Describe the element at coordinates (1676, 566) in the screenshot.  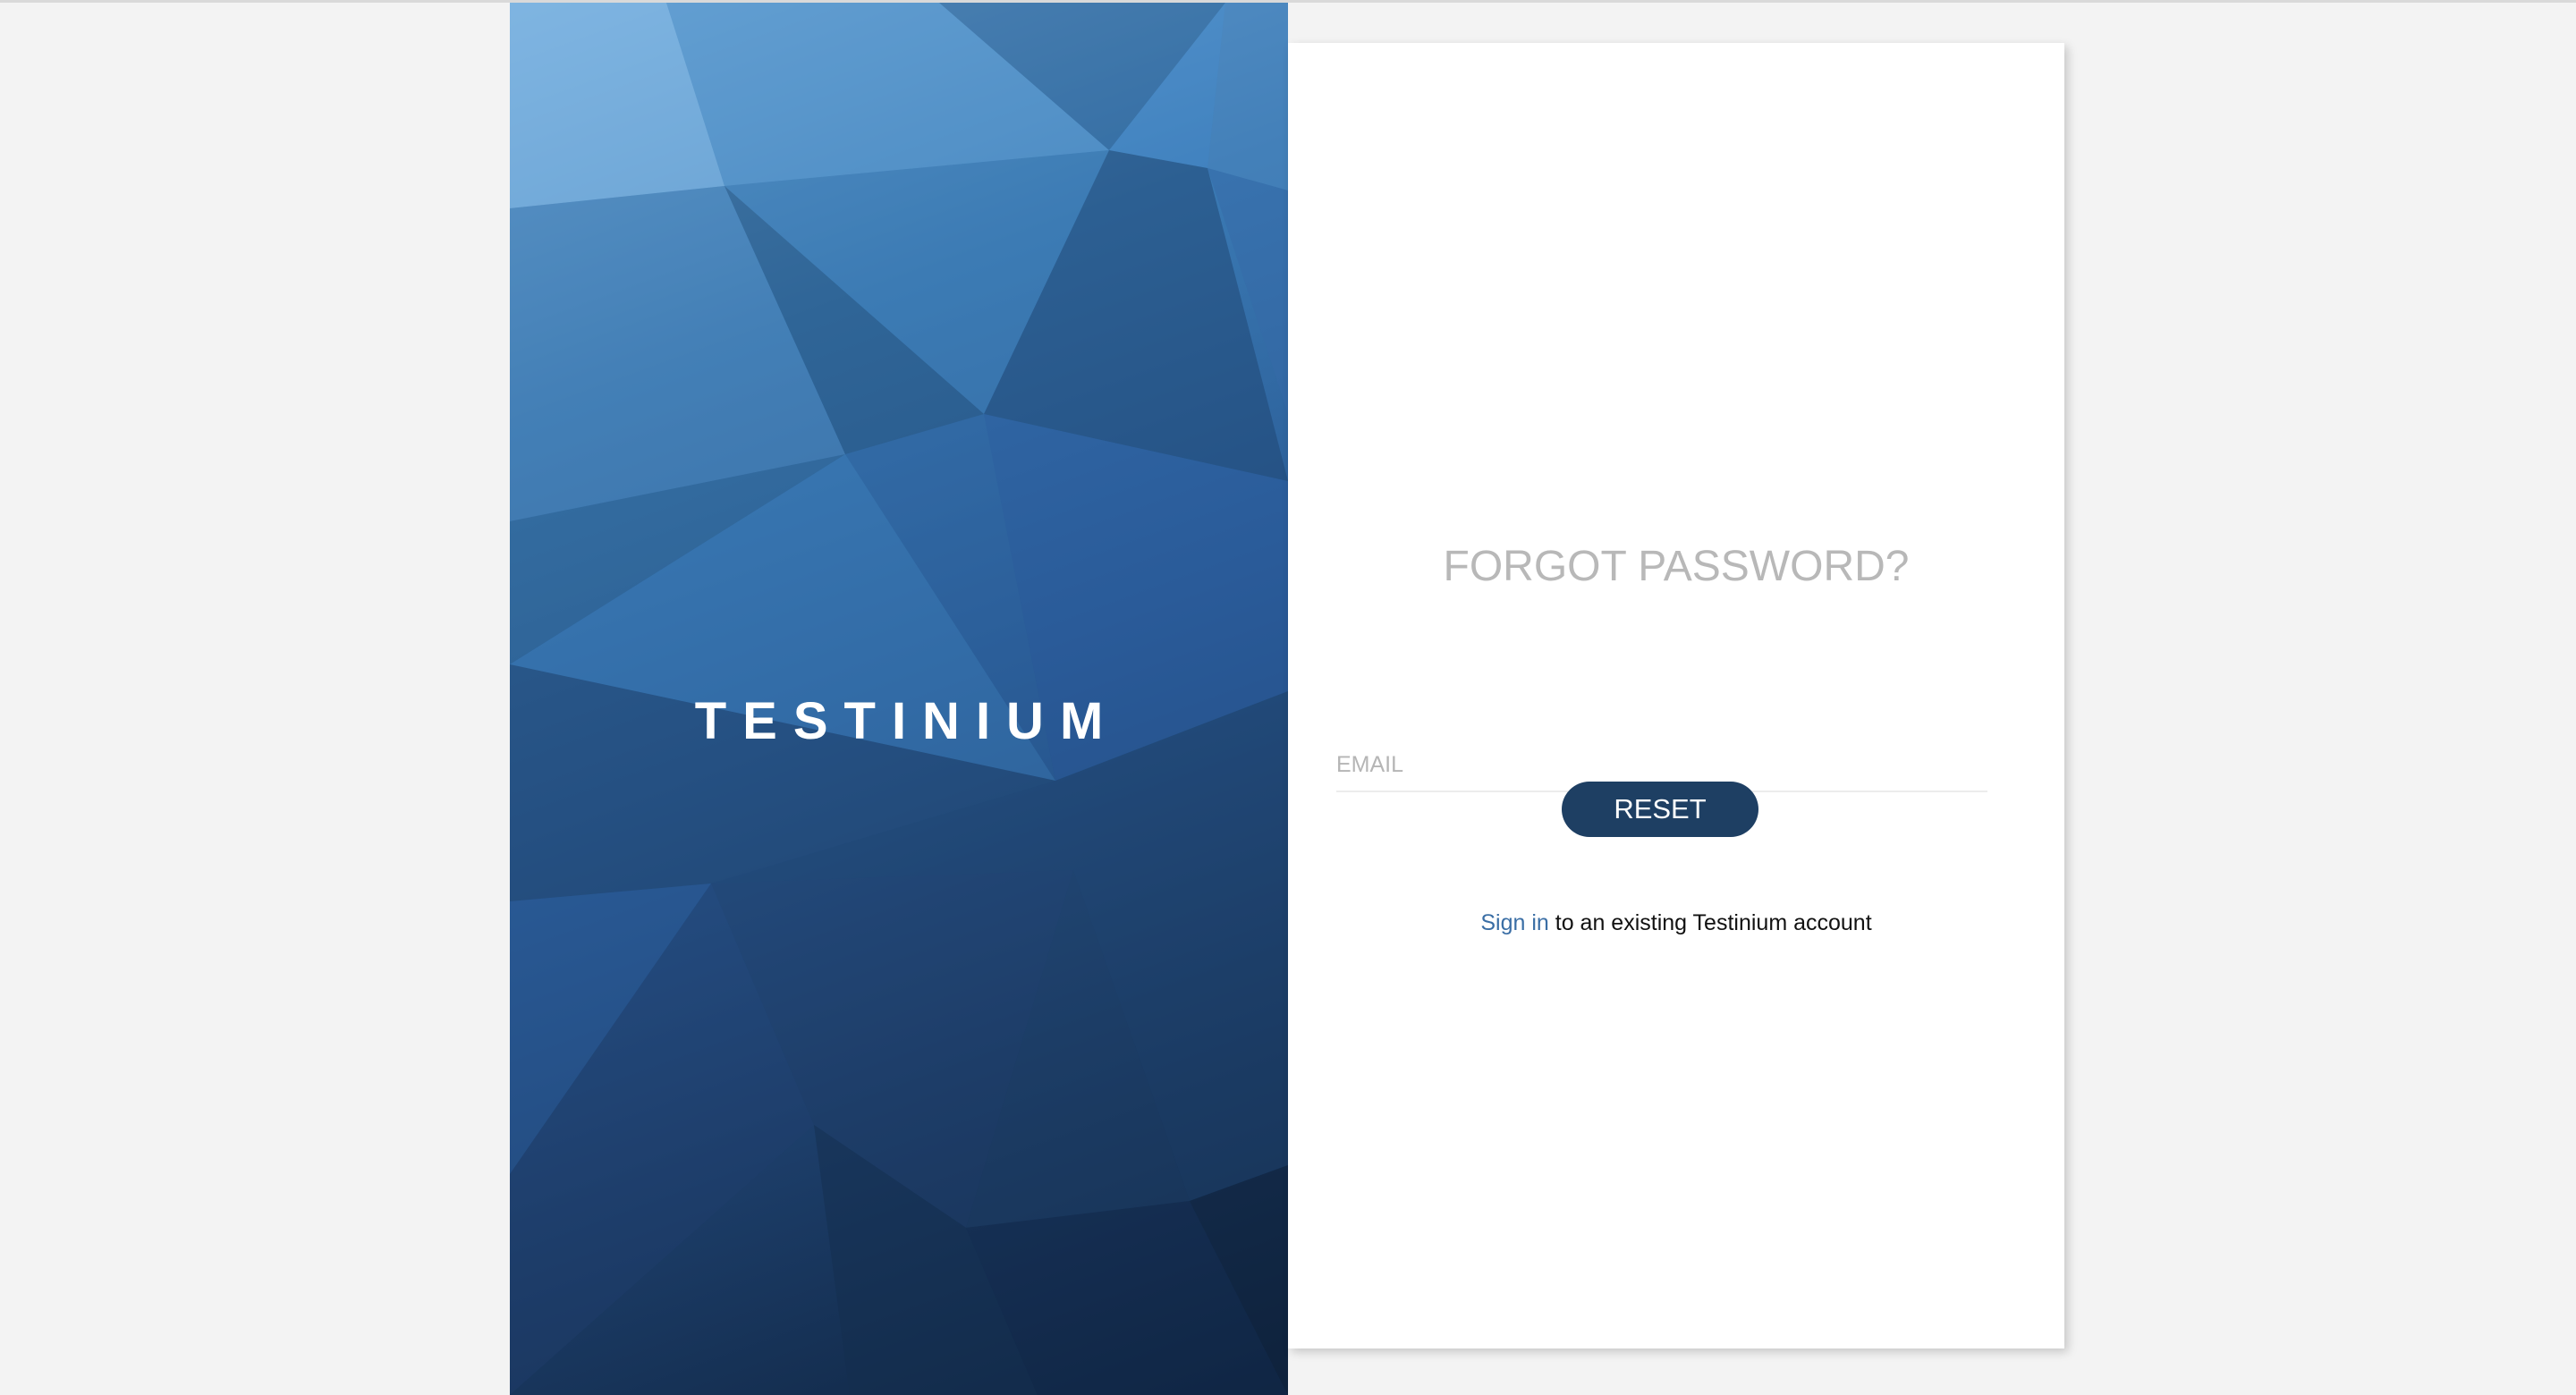
I see `page-title: FORGOT PASSWORD?` at that location.